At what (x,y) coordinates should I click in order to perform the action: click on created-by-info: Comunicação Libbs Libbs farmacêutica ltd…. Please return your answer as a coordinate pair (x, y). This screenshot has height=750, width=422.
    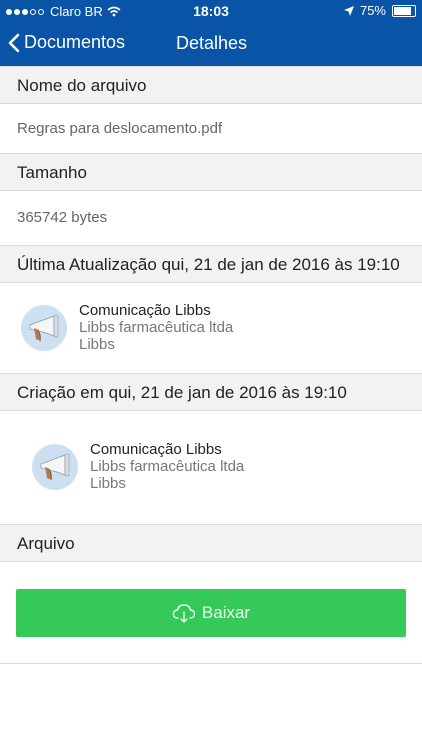
    Looking at the image, I should click on (167, 466).